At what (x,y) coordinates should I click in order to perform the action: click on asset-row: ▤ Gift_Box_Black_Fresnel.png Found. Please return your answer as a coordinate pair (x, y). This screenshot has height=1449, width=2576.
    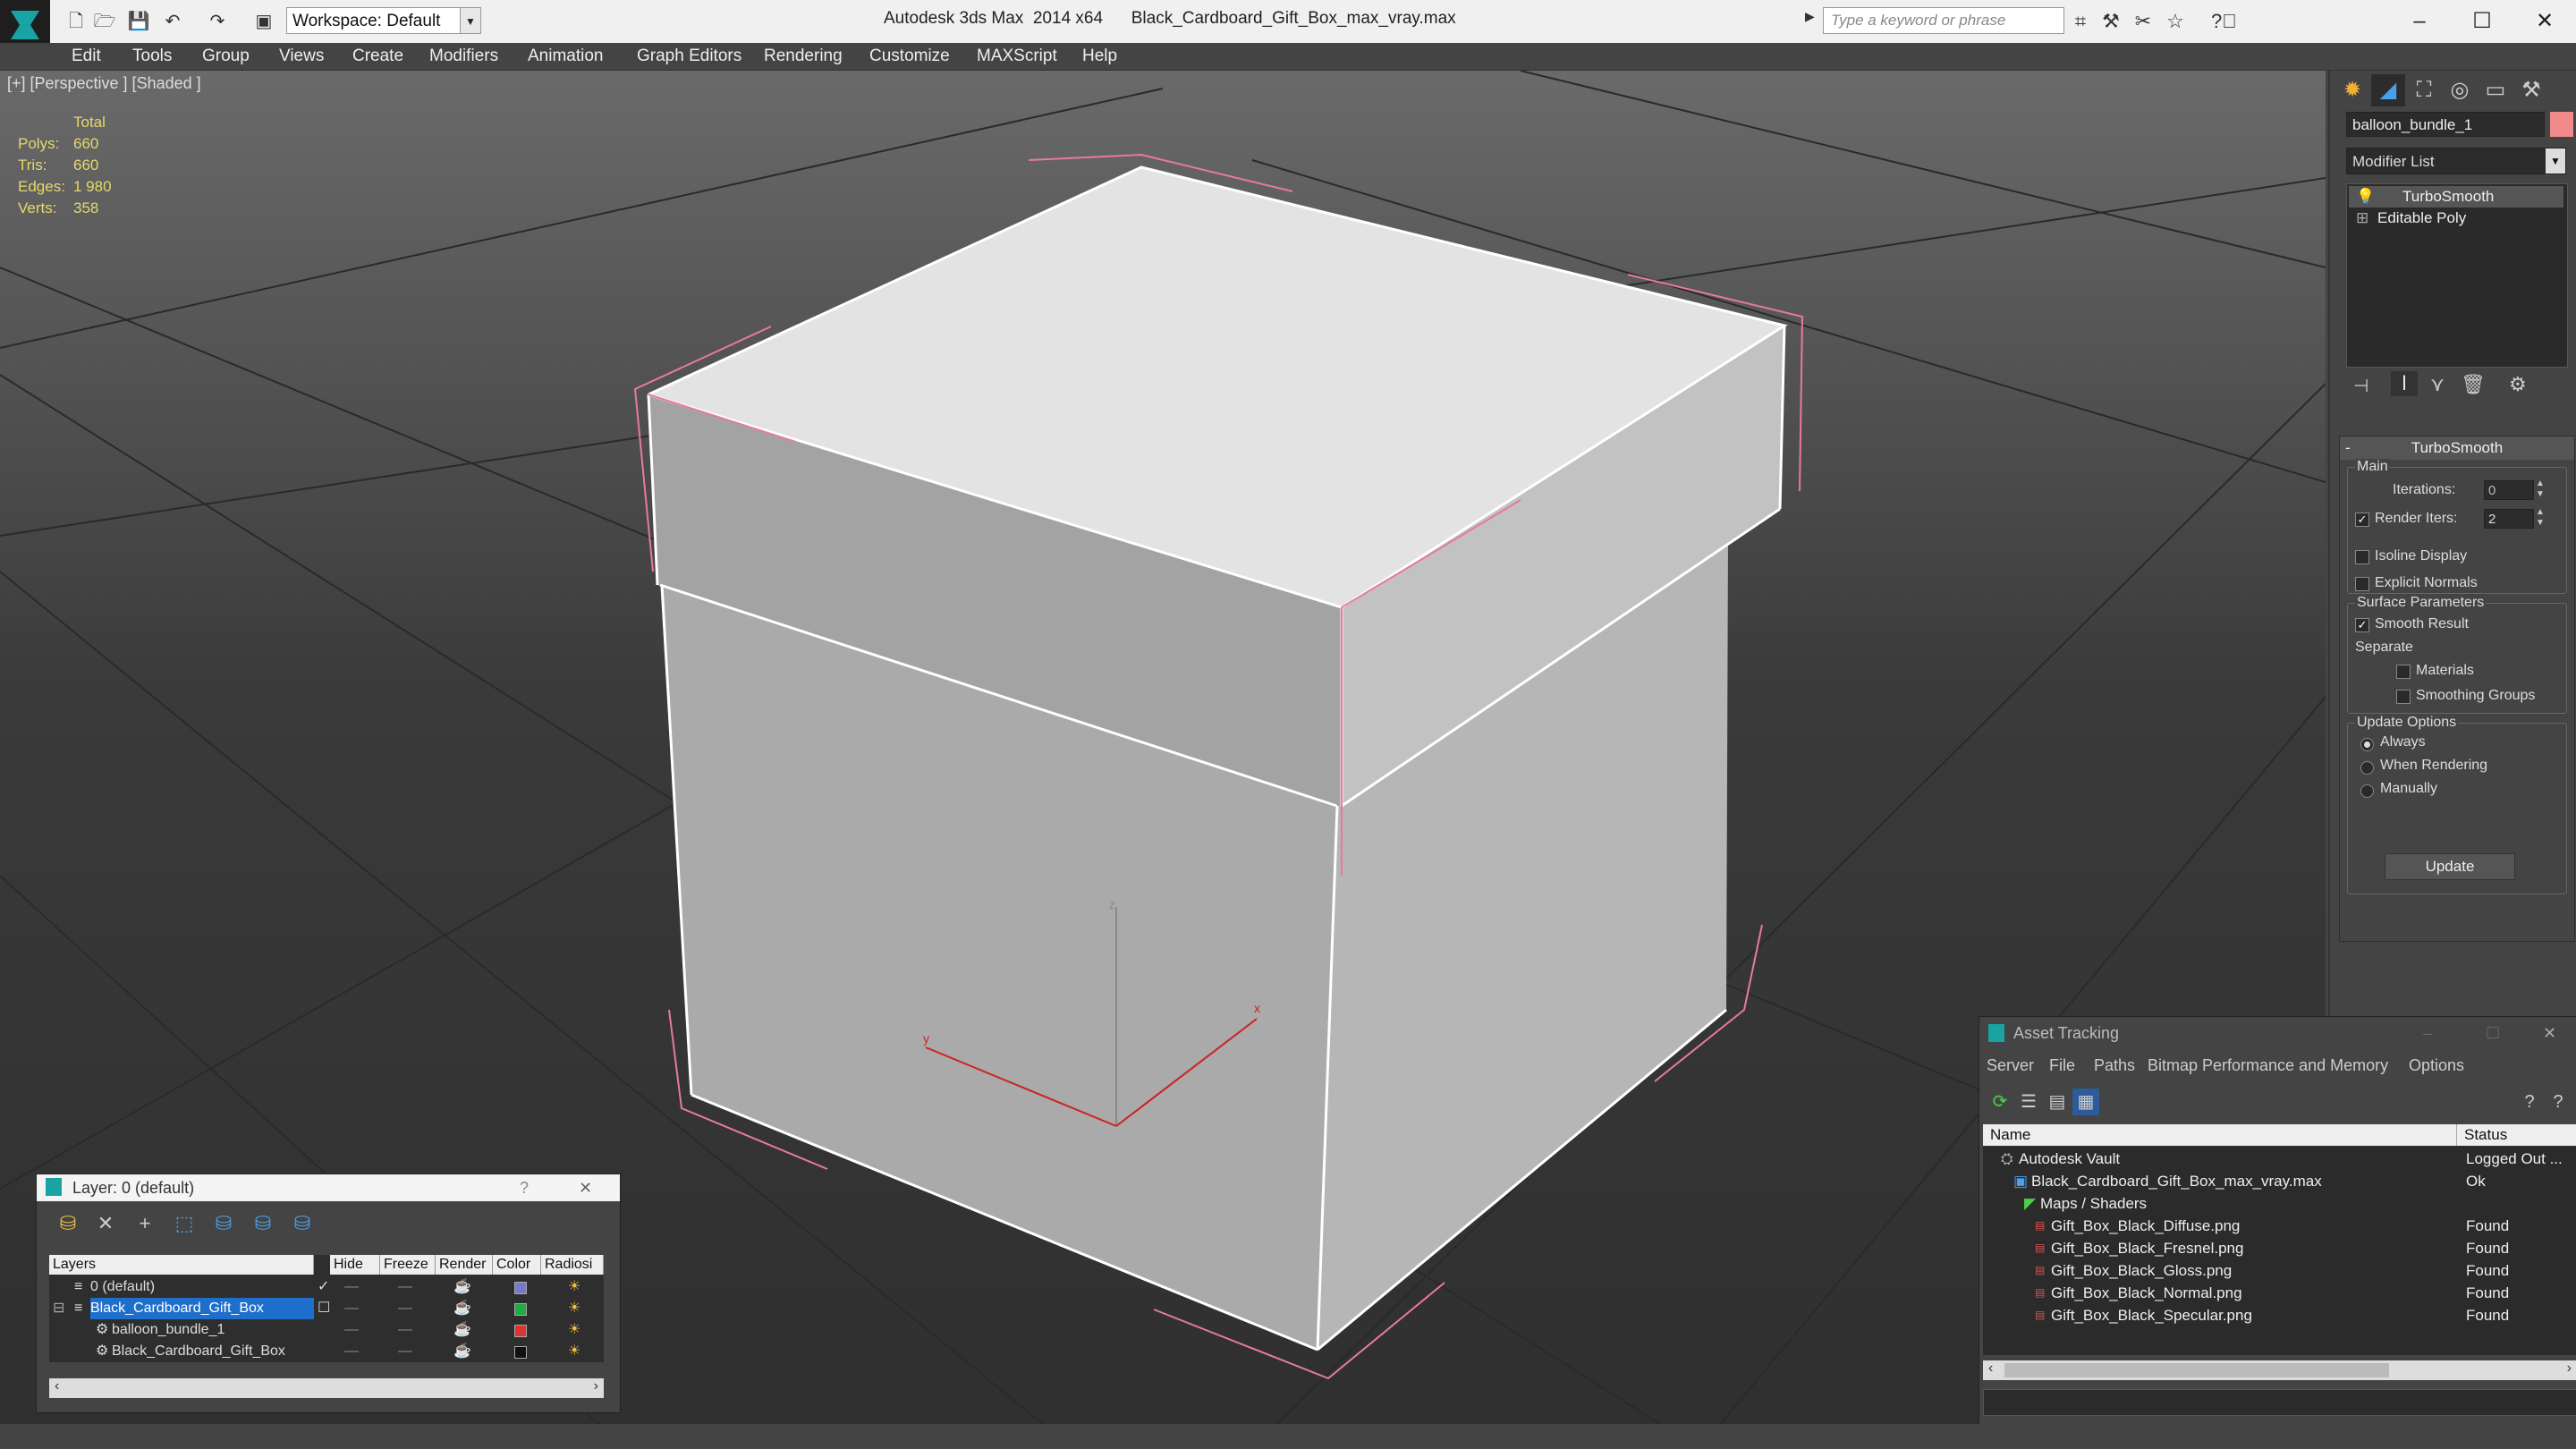
    Looking at the image, I should click on (2279, 1248).